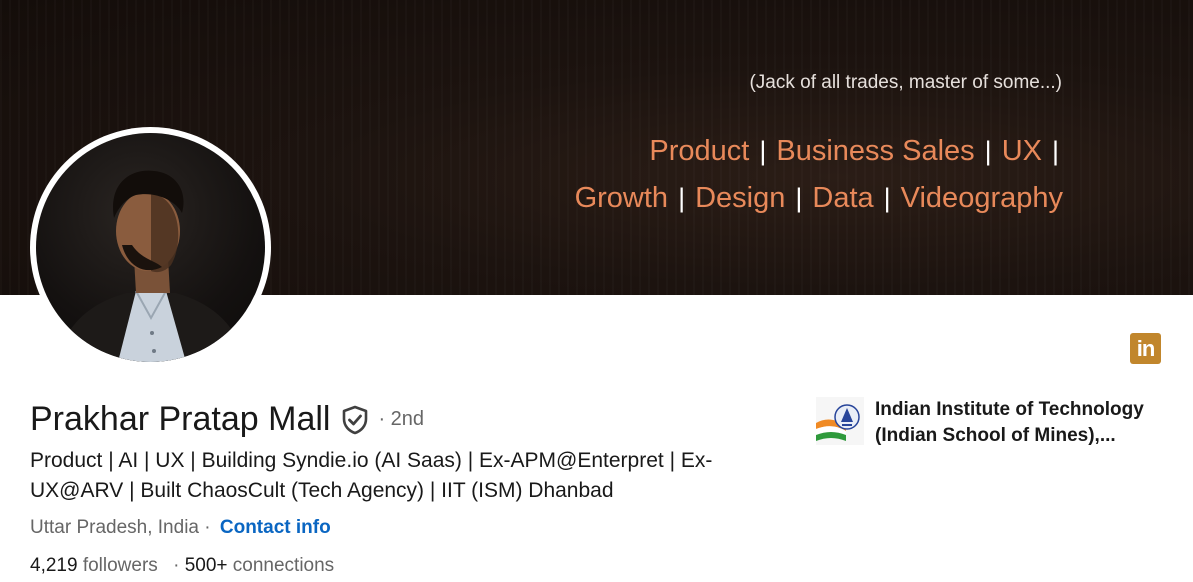 The width and height of the screenshot is (1193, 582). I want to click on followers-label: followers, so click(120, 565).